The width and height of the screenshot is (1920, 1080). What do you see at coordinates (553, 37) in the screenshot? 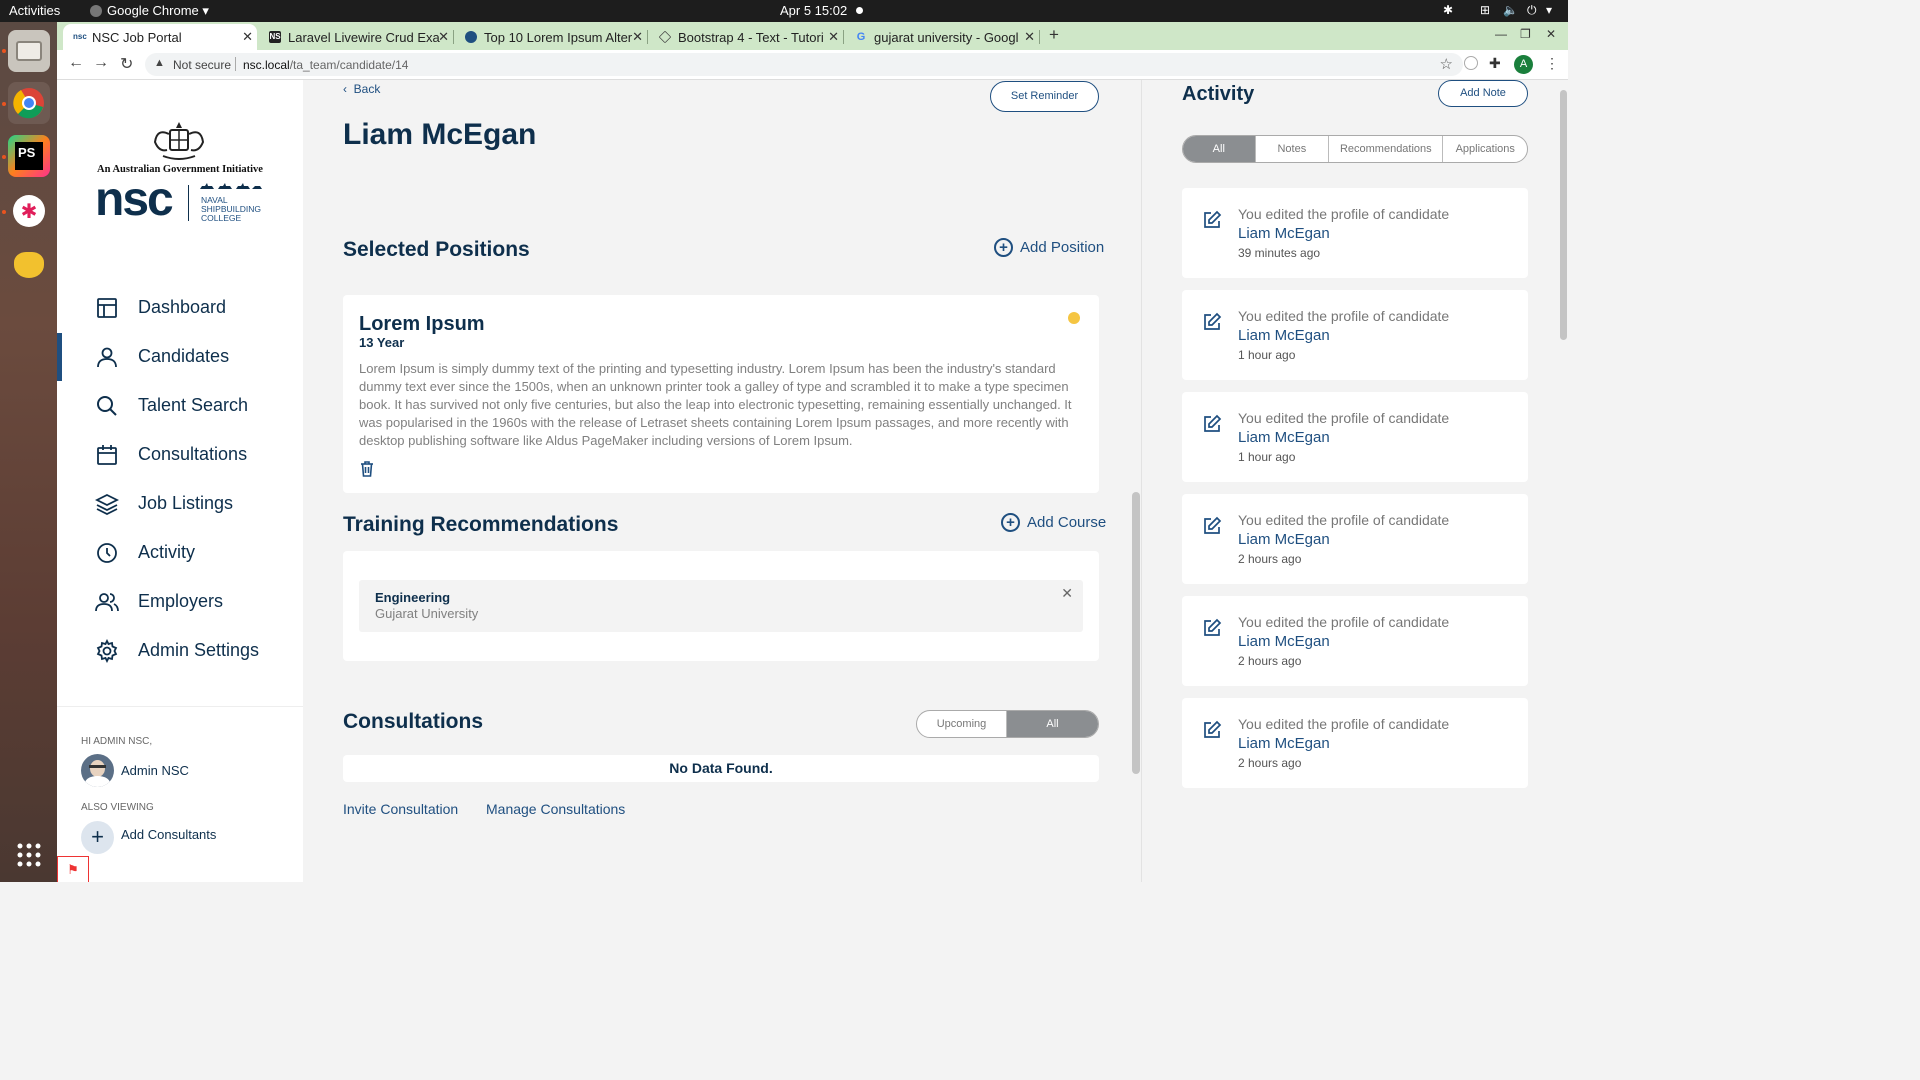
I see `tab-lorem-ipsum-alternatives: Top 10 Lorem Ipsum Alter ✕` at bounding box center [553, 37].